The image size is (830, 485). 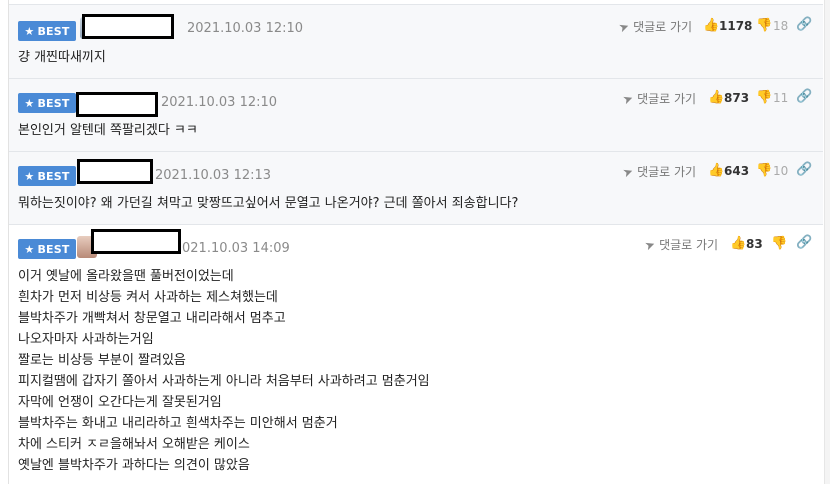 What do you see at coordinates (224, 381) in the screenshot?
I see `comment-text-line: 피지컬땜에 갑자기 쫄아서 사과하는게 아니라 처음부터 사과하려고 멈춘거임` at bounding box center [224, 381].